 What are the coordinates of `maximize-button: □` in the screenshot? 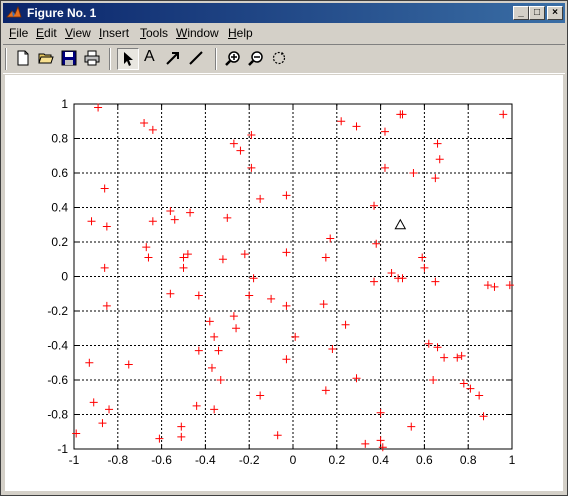 It's located at (537, 13).